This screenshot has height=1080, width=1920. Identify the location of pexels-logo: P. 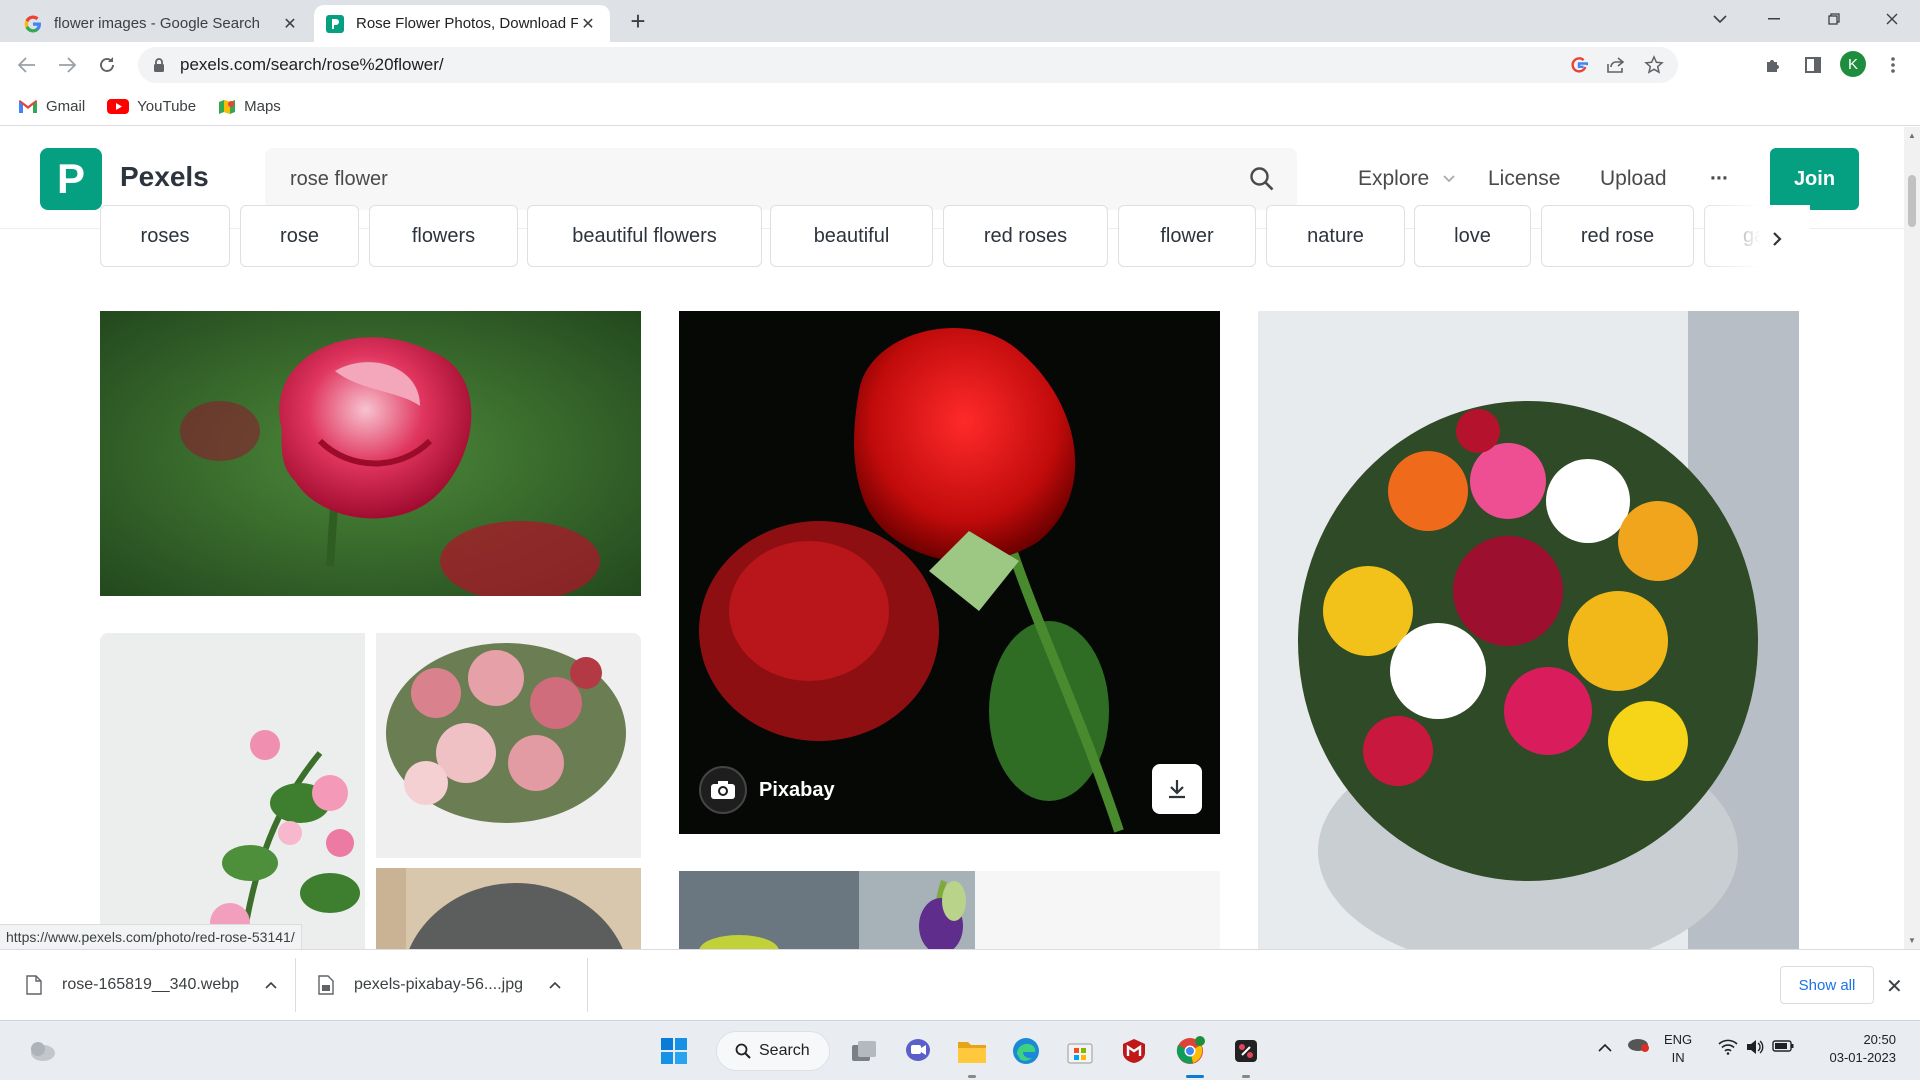
(71, 179).